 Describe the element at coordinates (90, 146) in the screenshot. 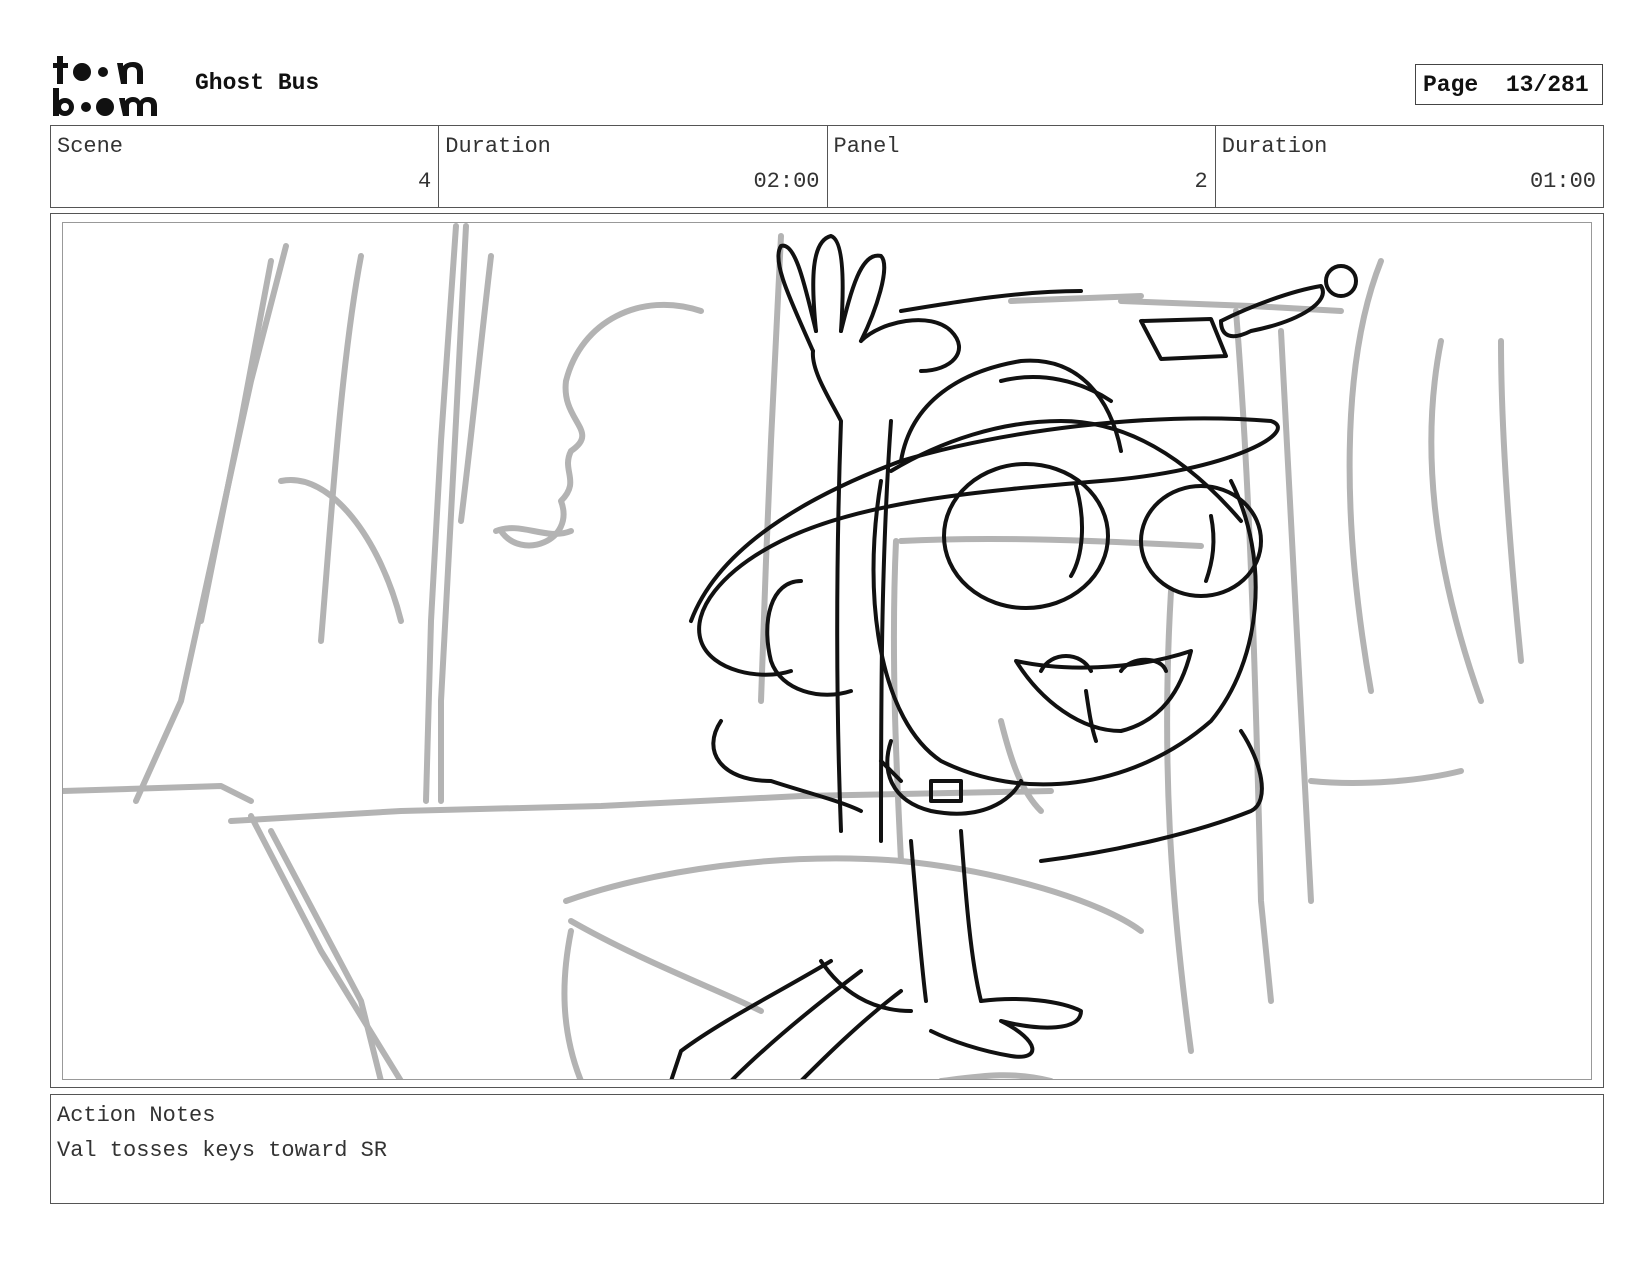

I see `scene-label: Scene` at that location.